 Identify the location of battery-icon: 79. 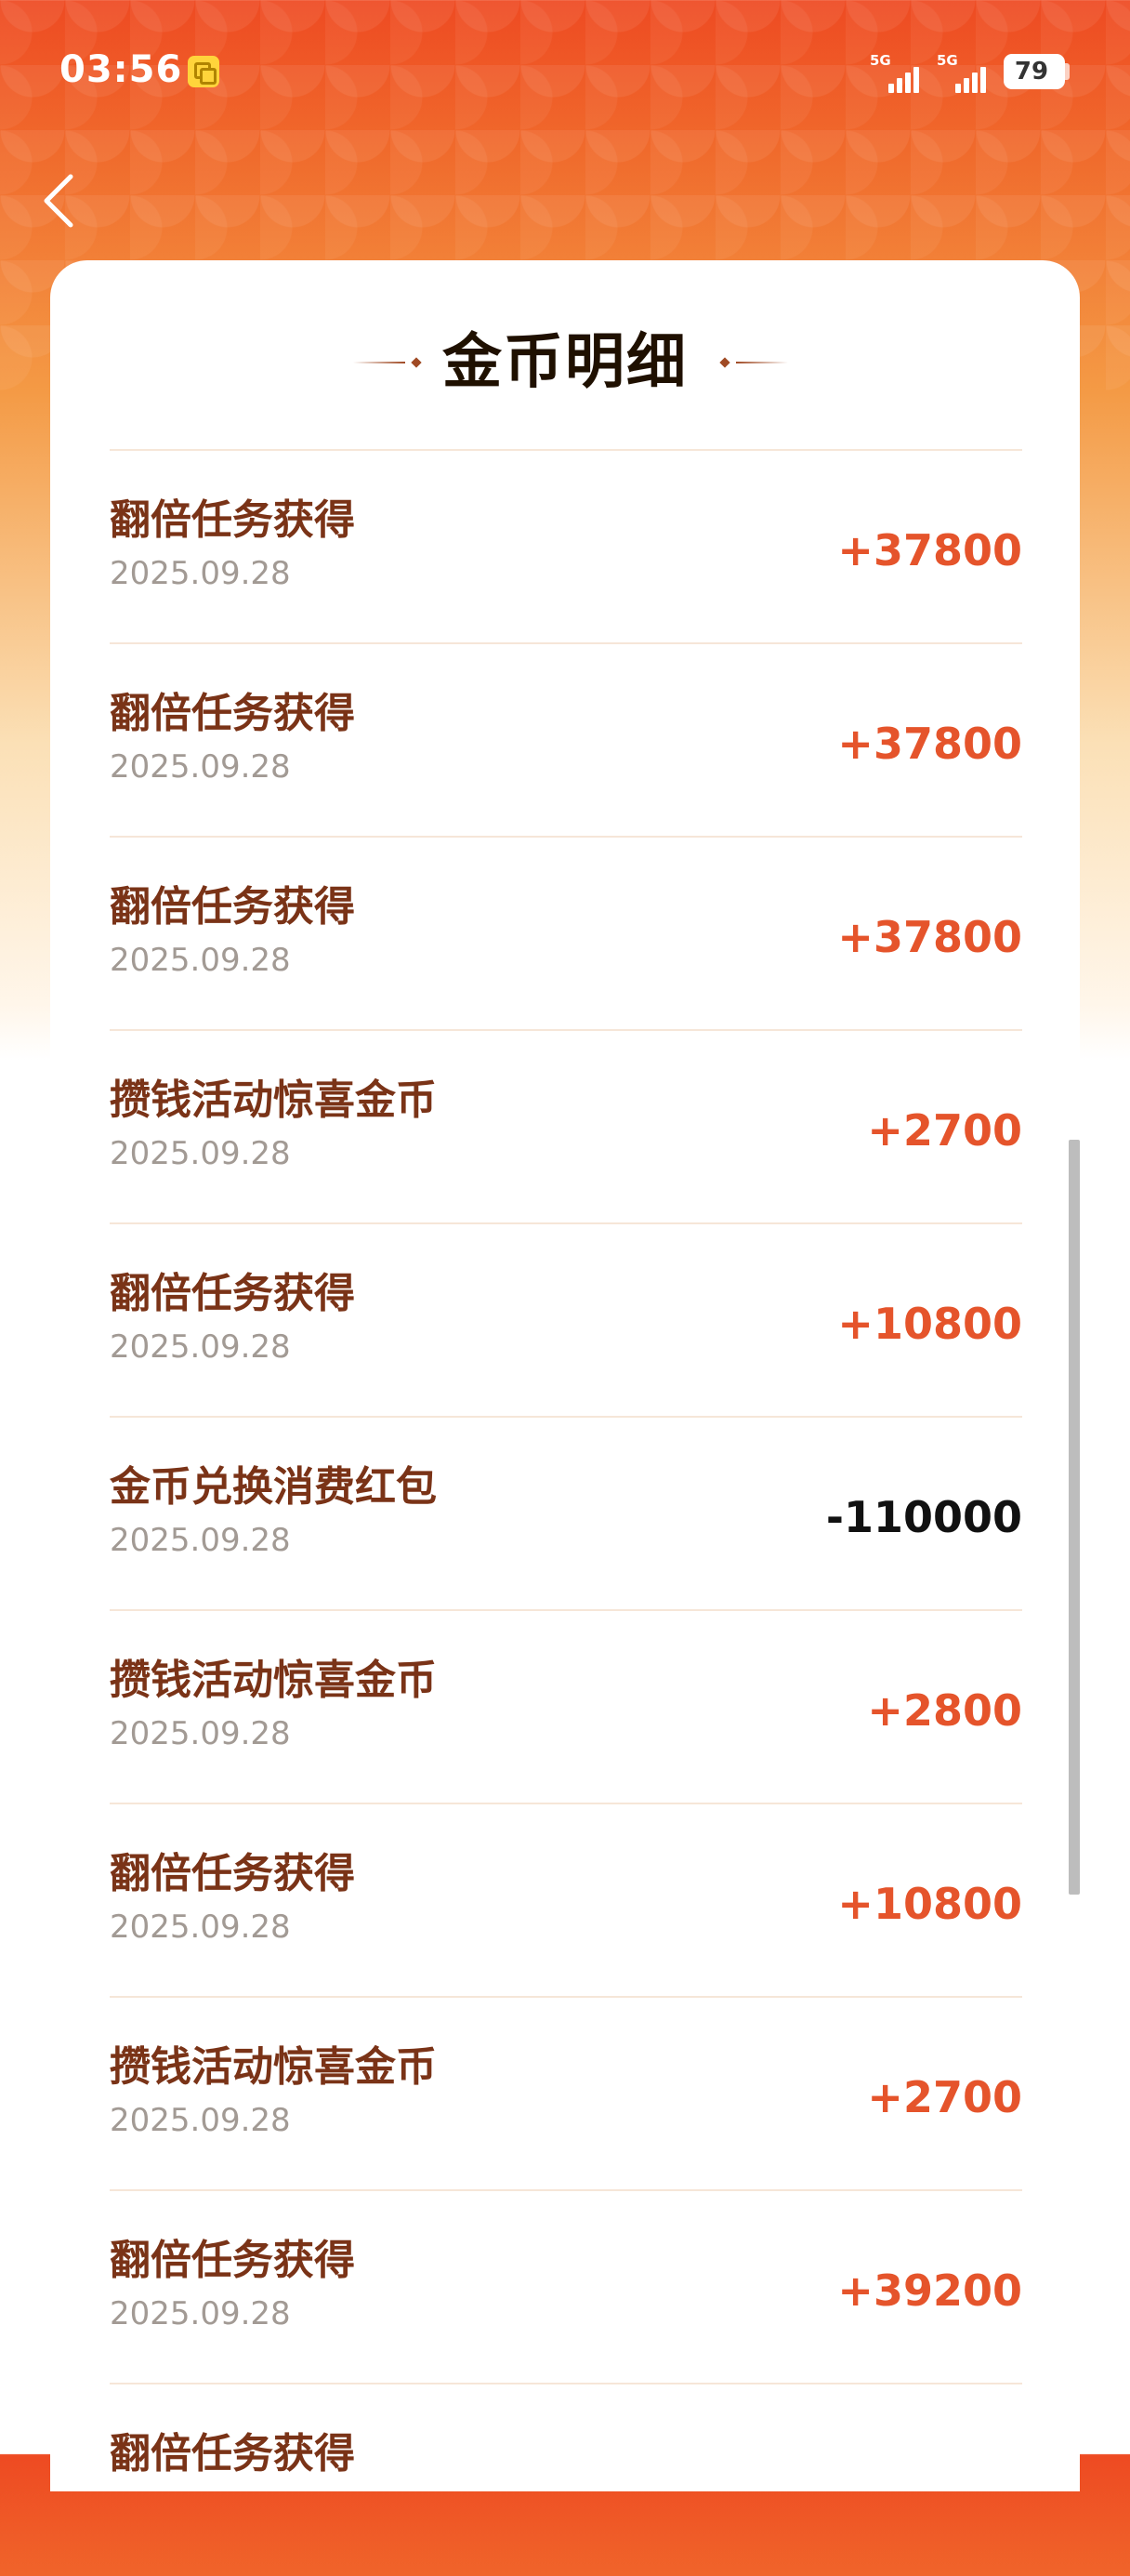
(1034, 71).